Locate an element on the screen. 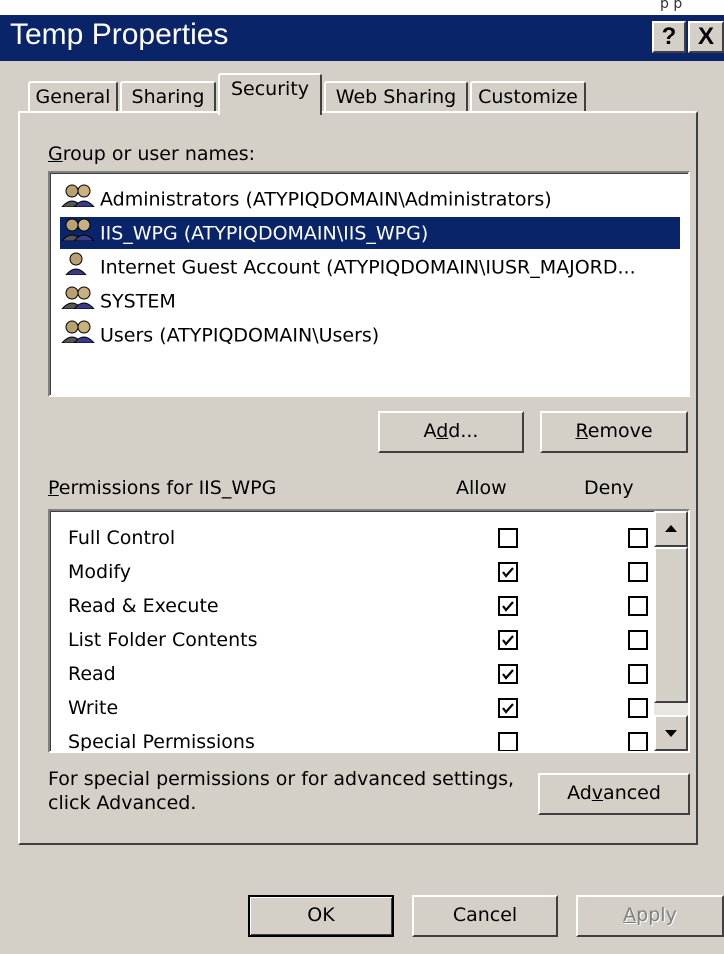  list-item-iis-wpg: IIS_WPG (ATYPIQDOMAIN\IIS_WPG) is located at coordinates (370, 233).